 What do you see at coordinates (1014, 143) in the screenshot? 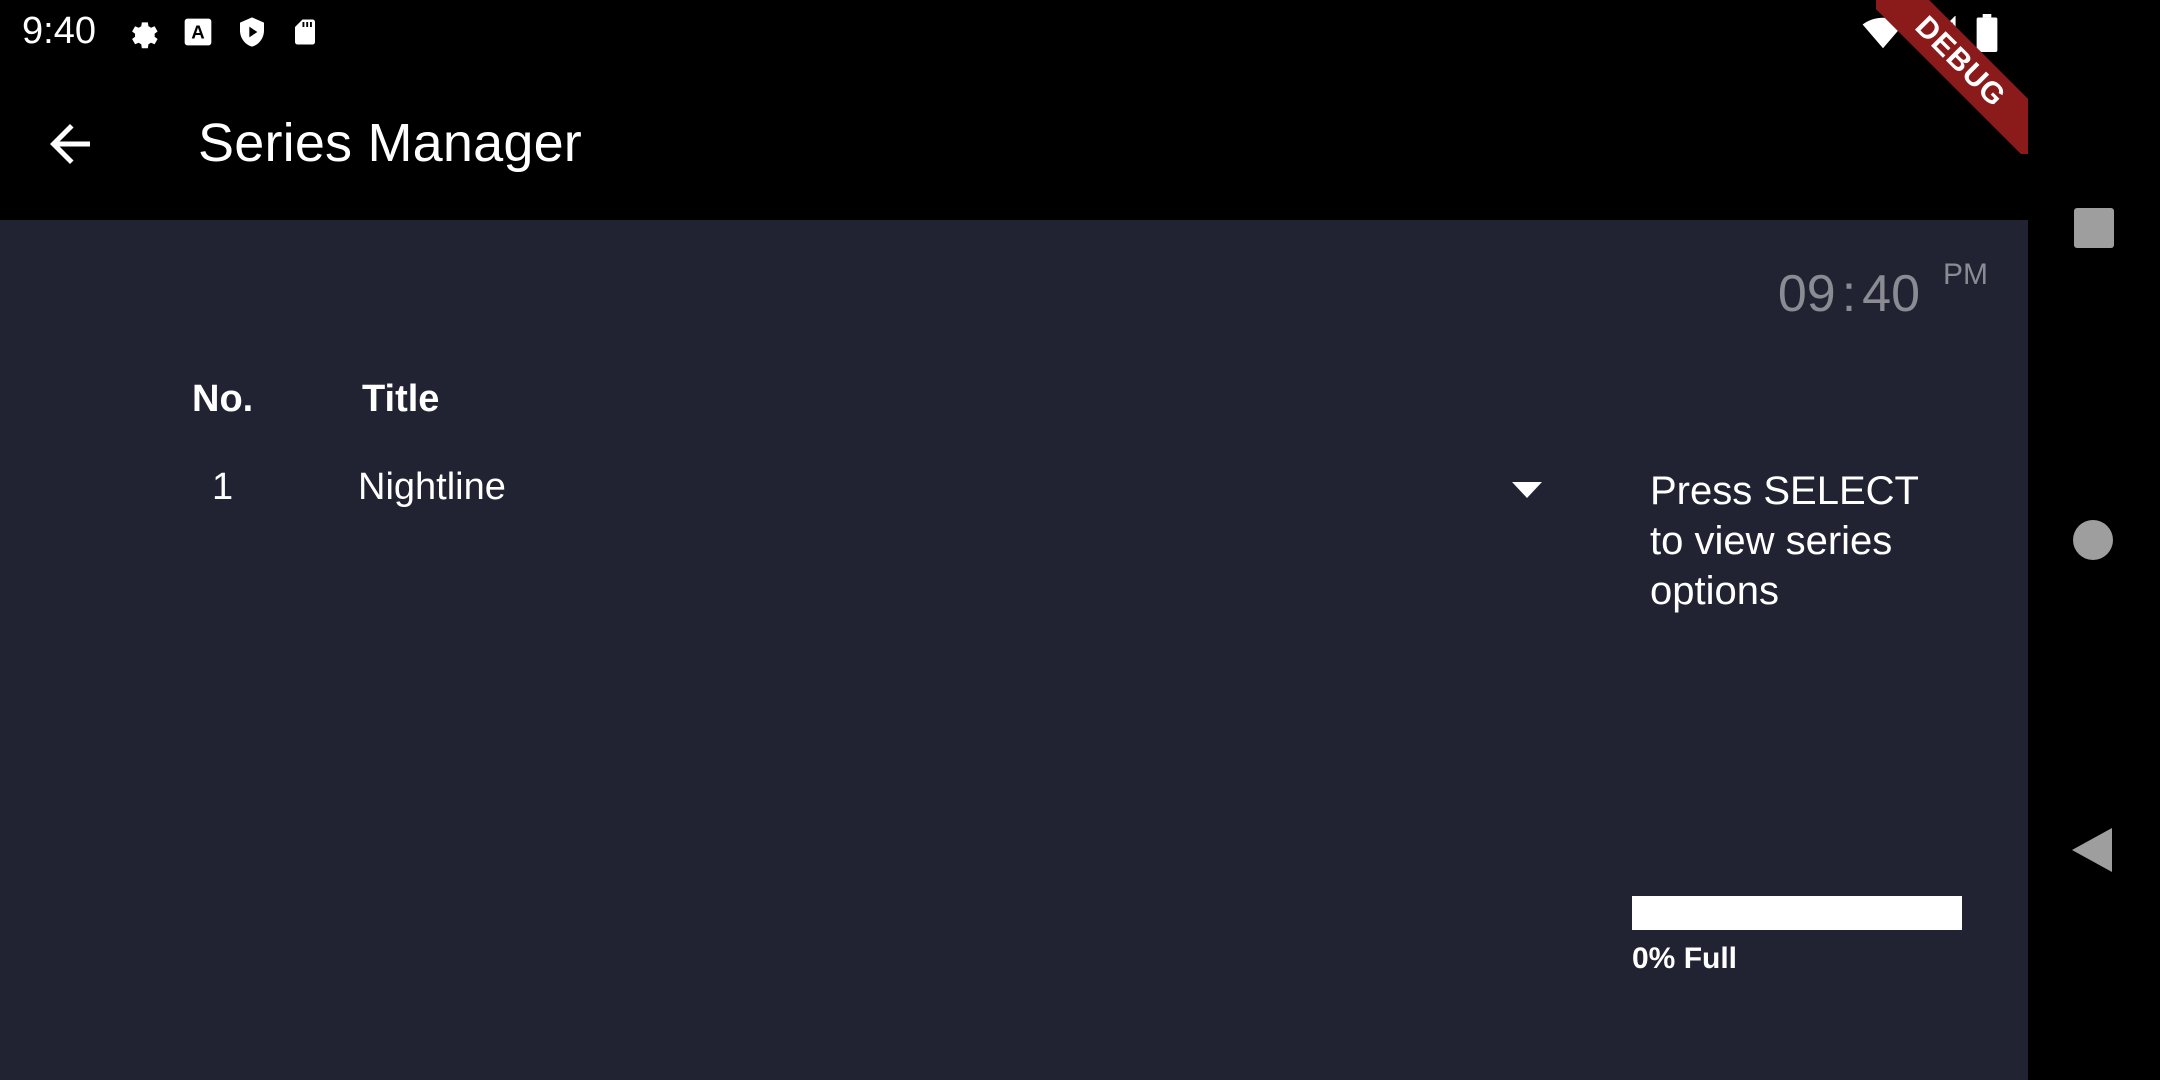
I see `app-bar: Series Manager` at bounding box center [1014, 143].